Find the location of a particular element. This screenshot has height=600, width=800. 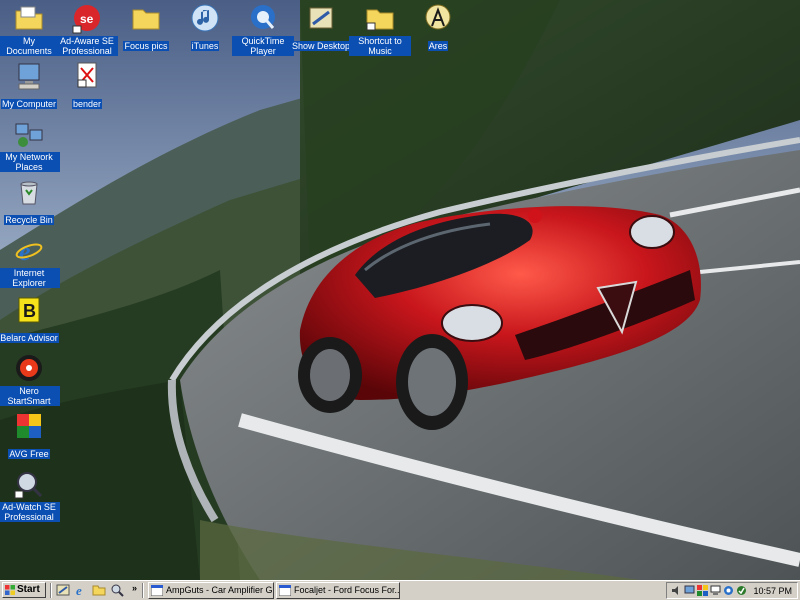

desktop-icon-ad-watch: Ad-Watch SE Professional is located at coordinates (30, 496).